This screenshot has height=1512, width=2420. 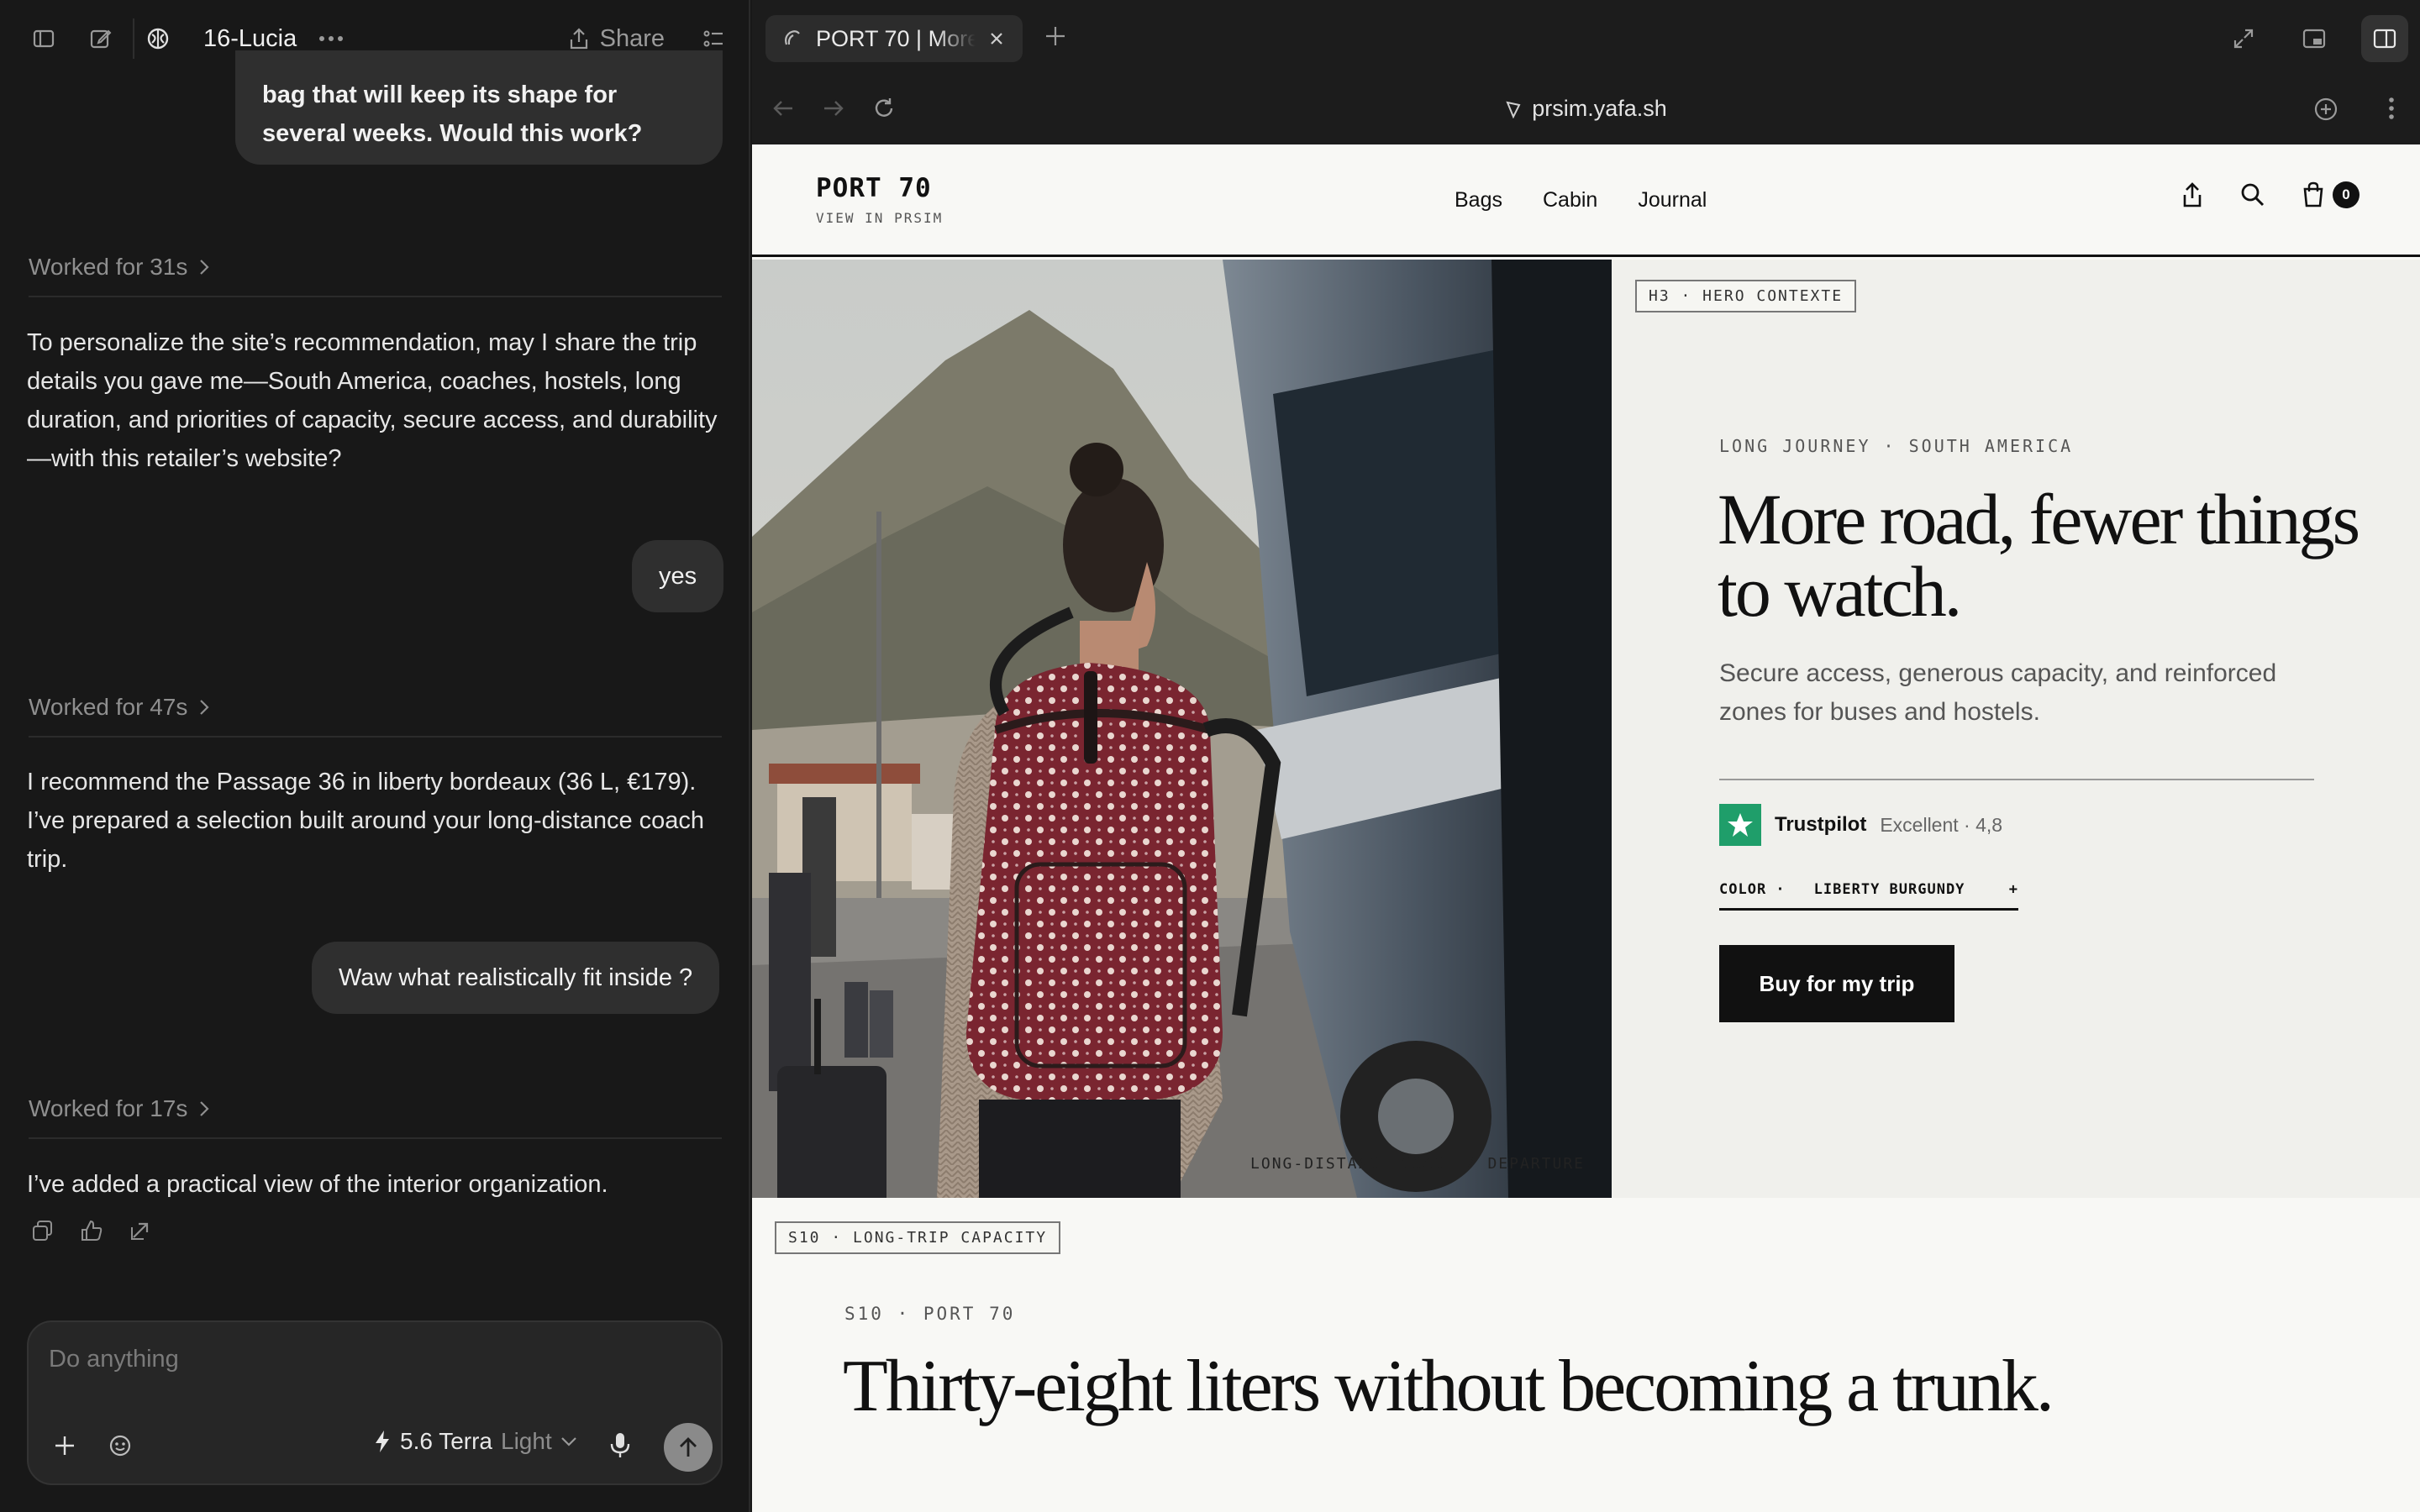 What do you see at coordinates (1673, 200) in the screenshot?
I see `nav-journal: Journal` at bounding box center [1673, 200].